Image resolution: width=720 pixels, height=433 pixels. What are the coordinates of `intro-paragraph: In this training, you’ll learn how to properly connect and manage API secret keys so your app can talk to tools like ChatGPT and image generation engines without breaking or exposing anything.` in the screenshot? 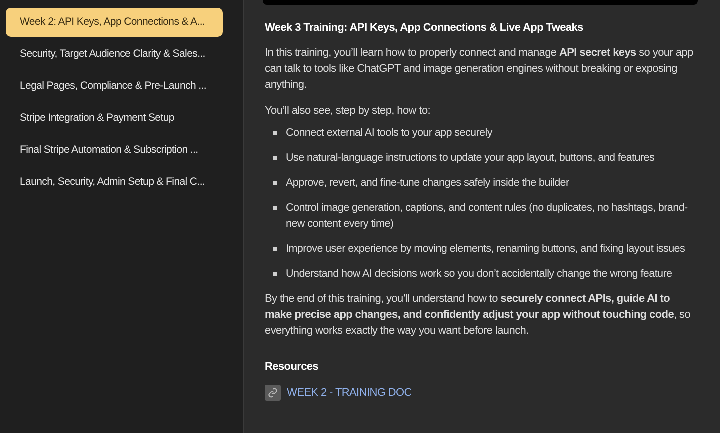 It's located at (479, 69).